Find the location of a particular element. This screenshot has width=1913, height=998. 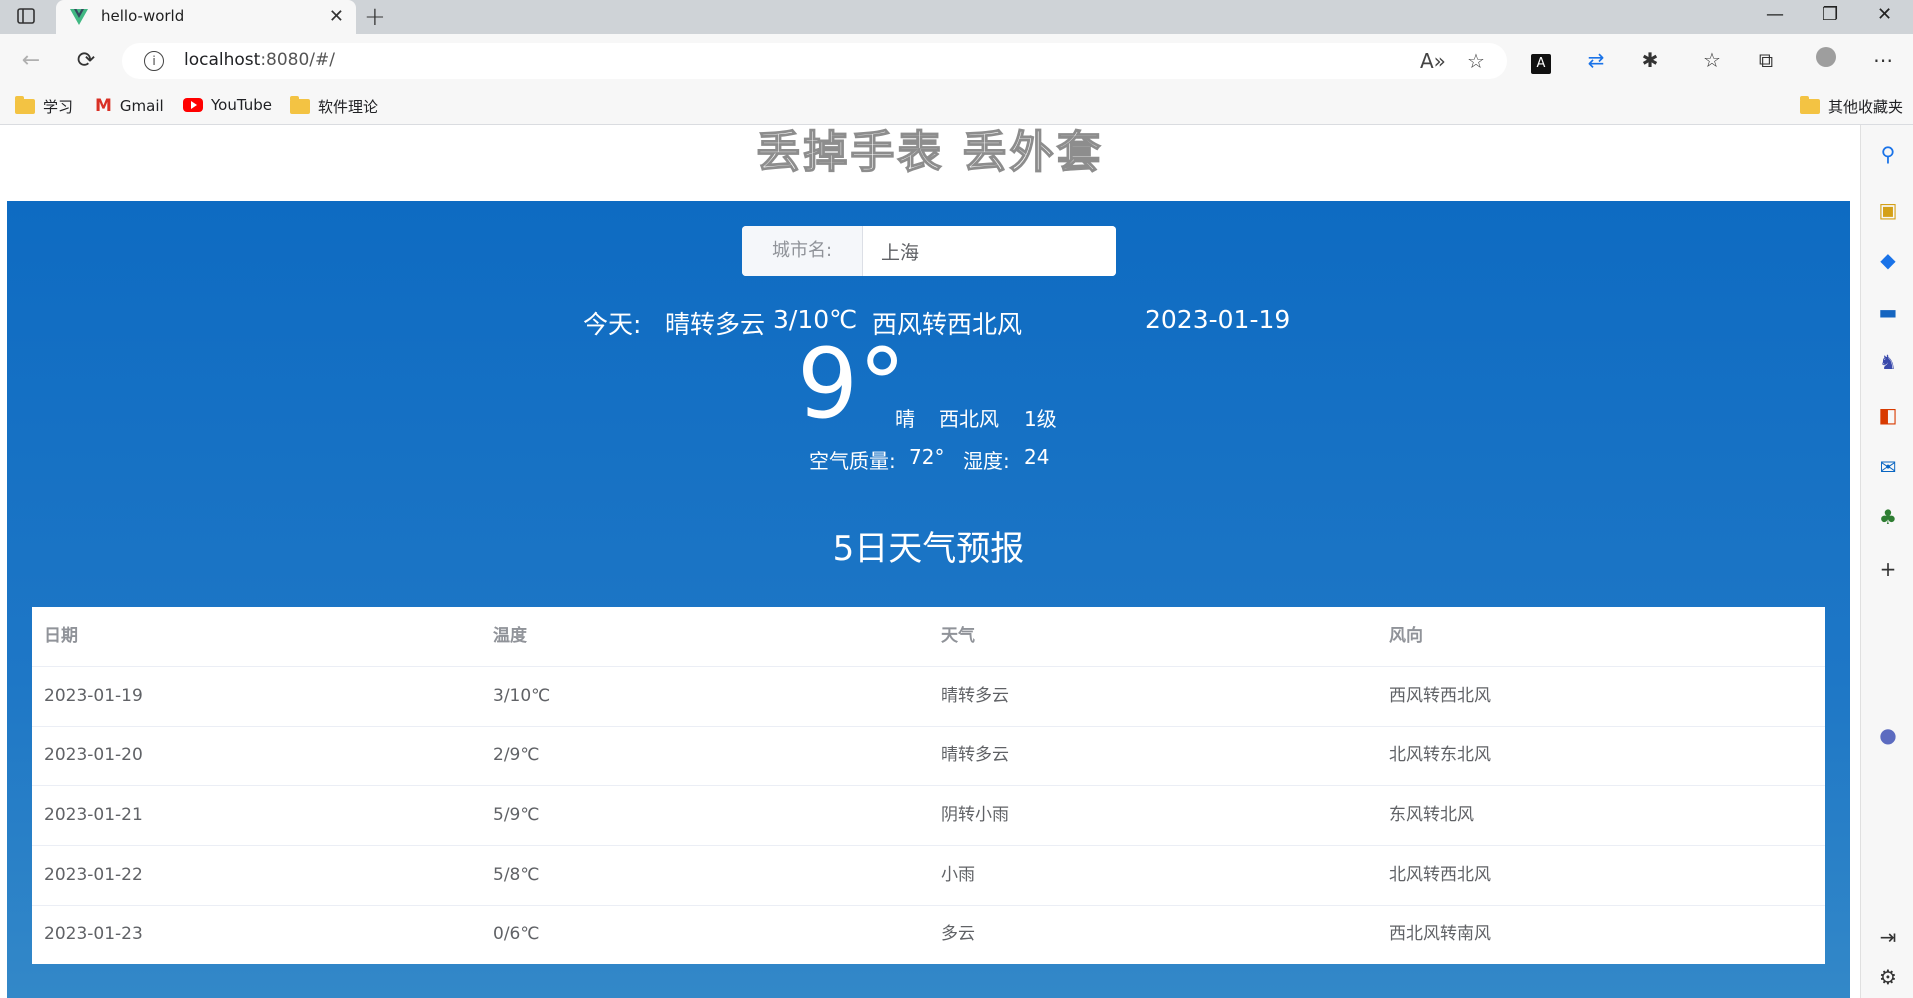

hide-sidebar-icon: ⇥ is located at coordinates (1888, 937).